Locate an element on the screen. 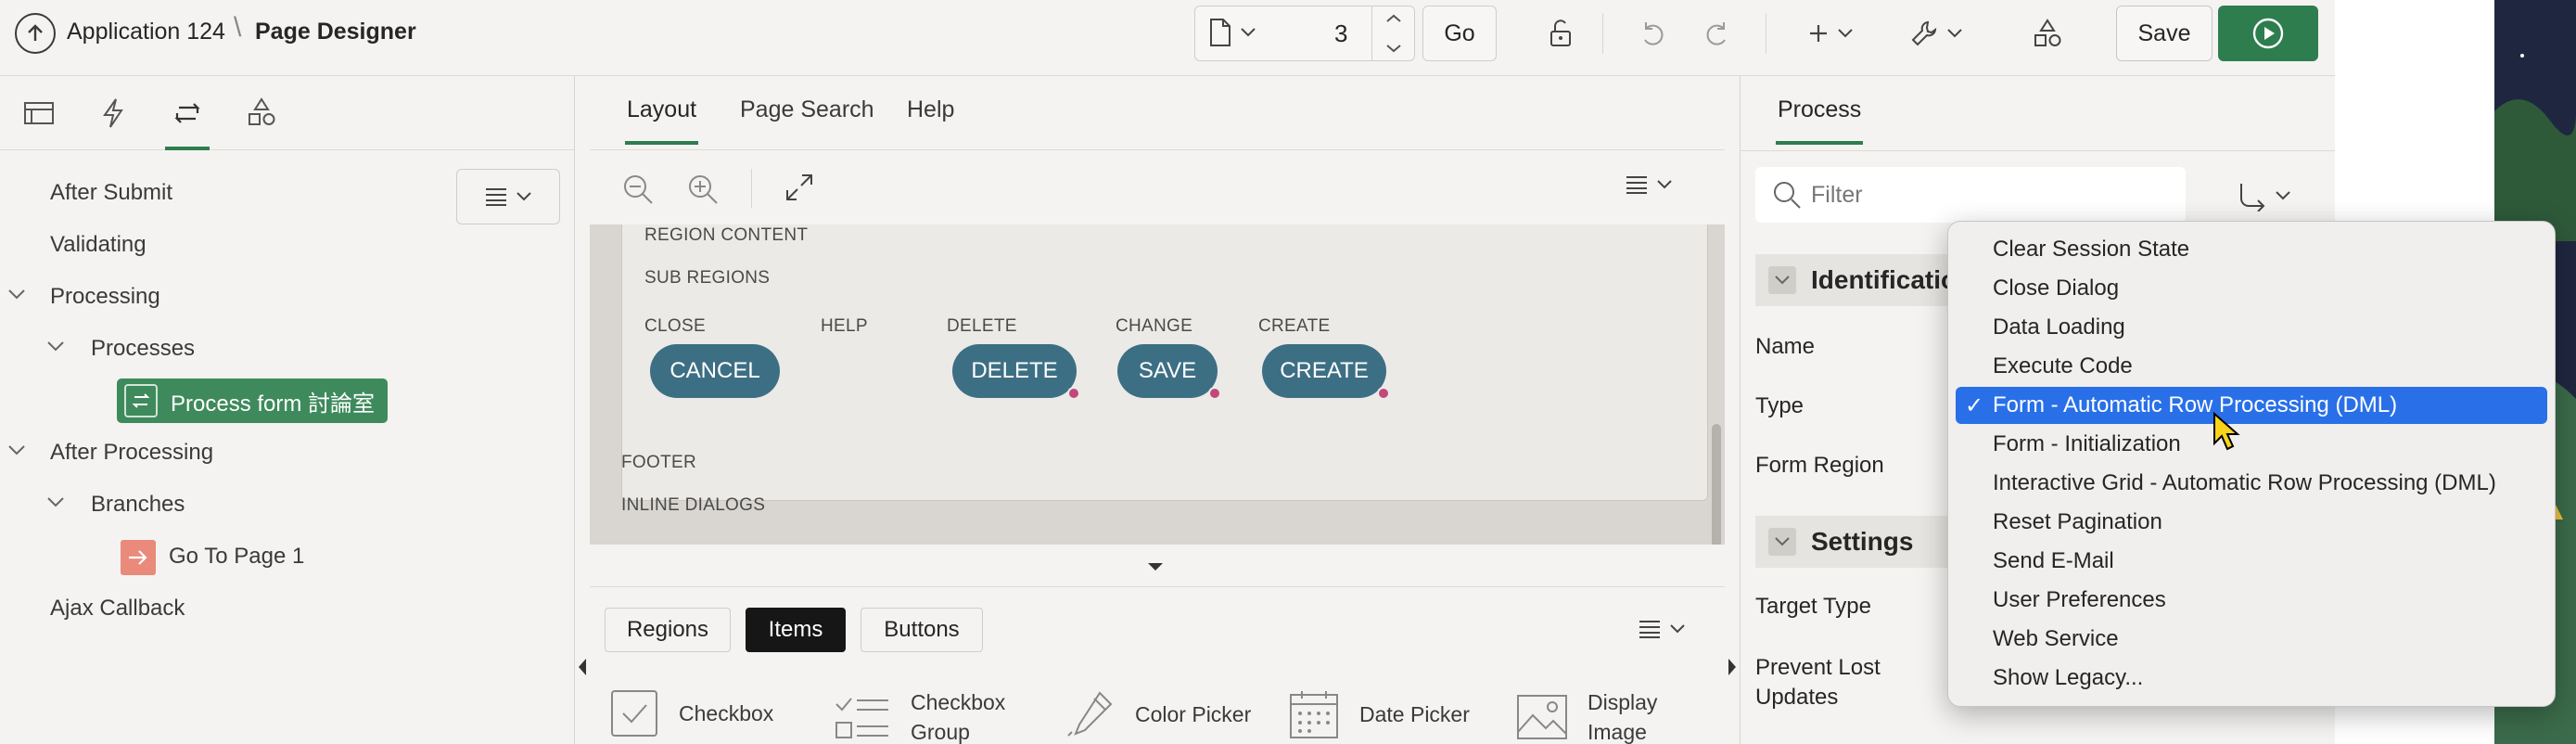 The height and width of the screenshot is (744, 2576). option-close-dialog: Close Dialog is located at coordinates (2251, 288).